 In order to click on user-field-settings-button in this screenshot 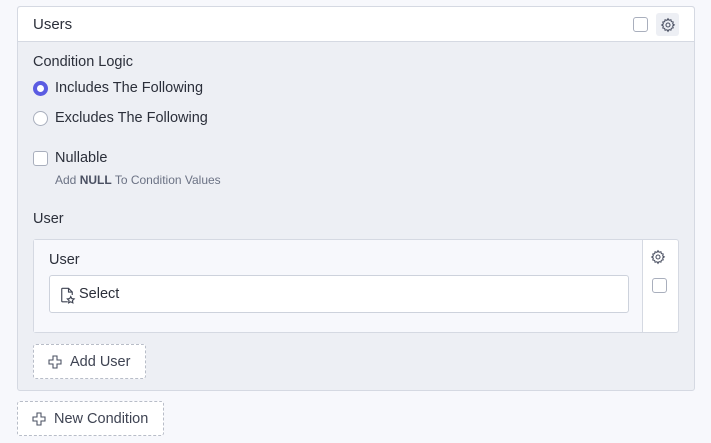, I will do `click(658, 259)`.